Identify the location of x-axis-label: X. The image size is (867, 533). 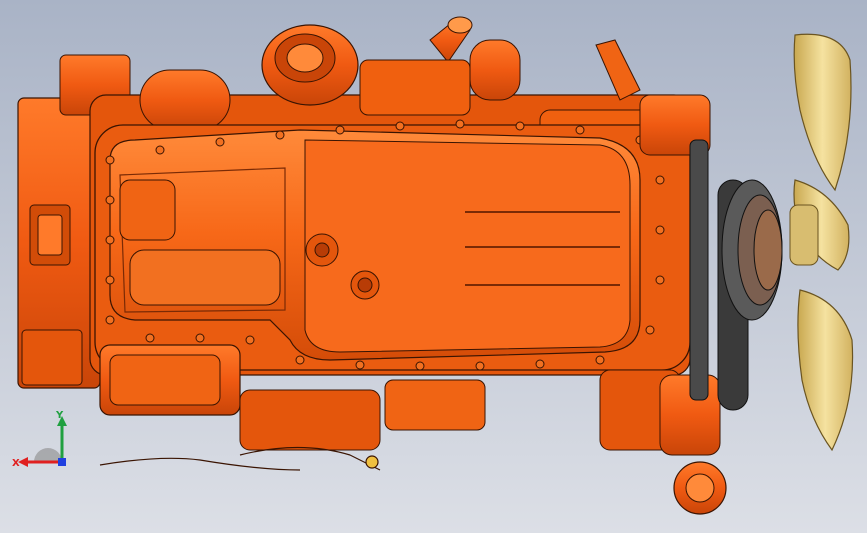
(16, 463).